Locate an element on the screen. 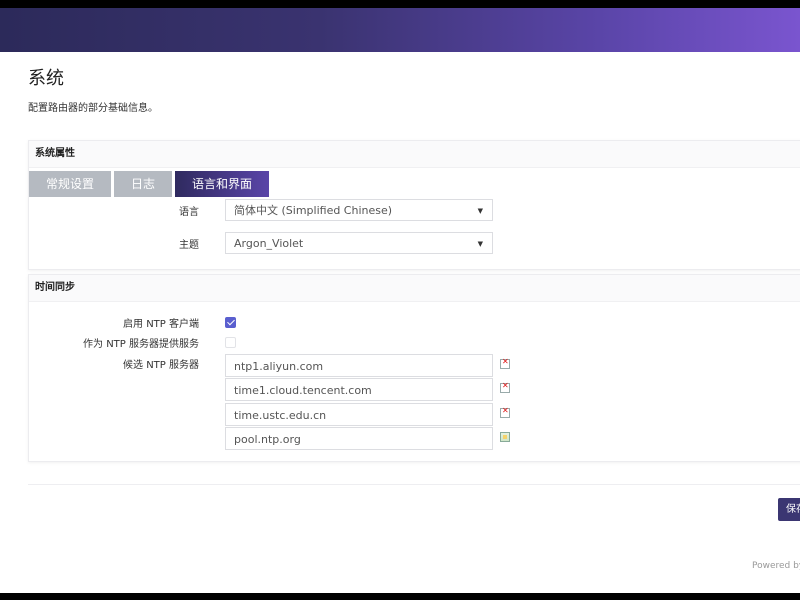 The height and width of the screenshot is (600, 800). top-header-bar is located at coordinates (400, 30).